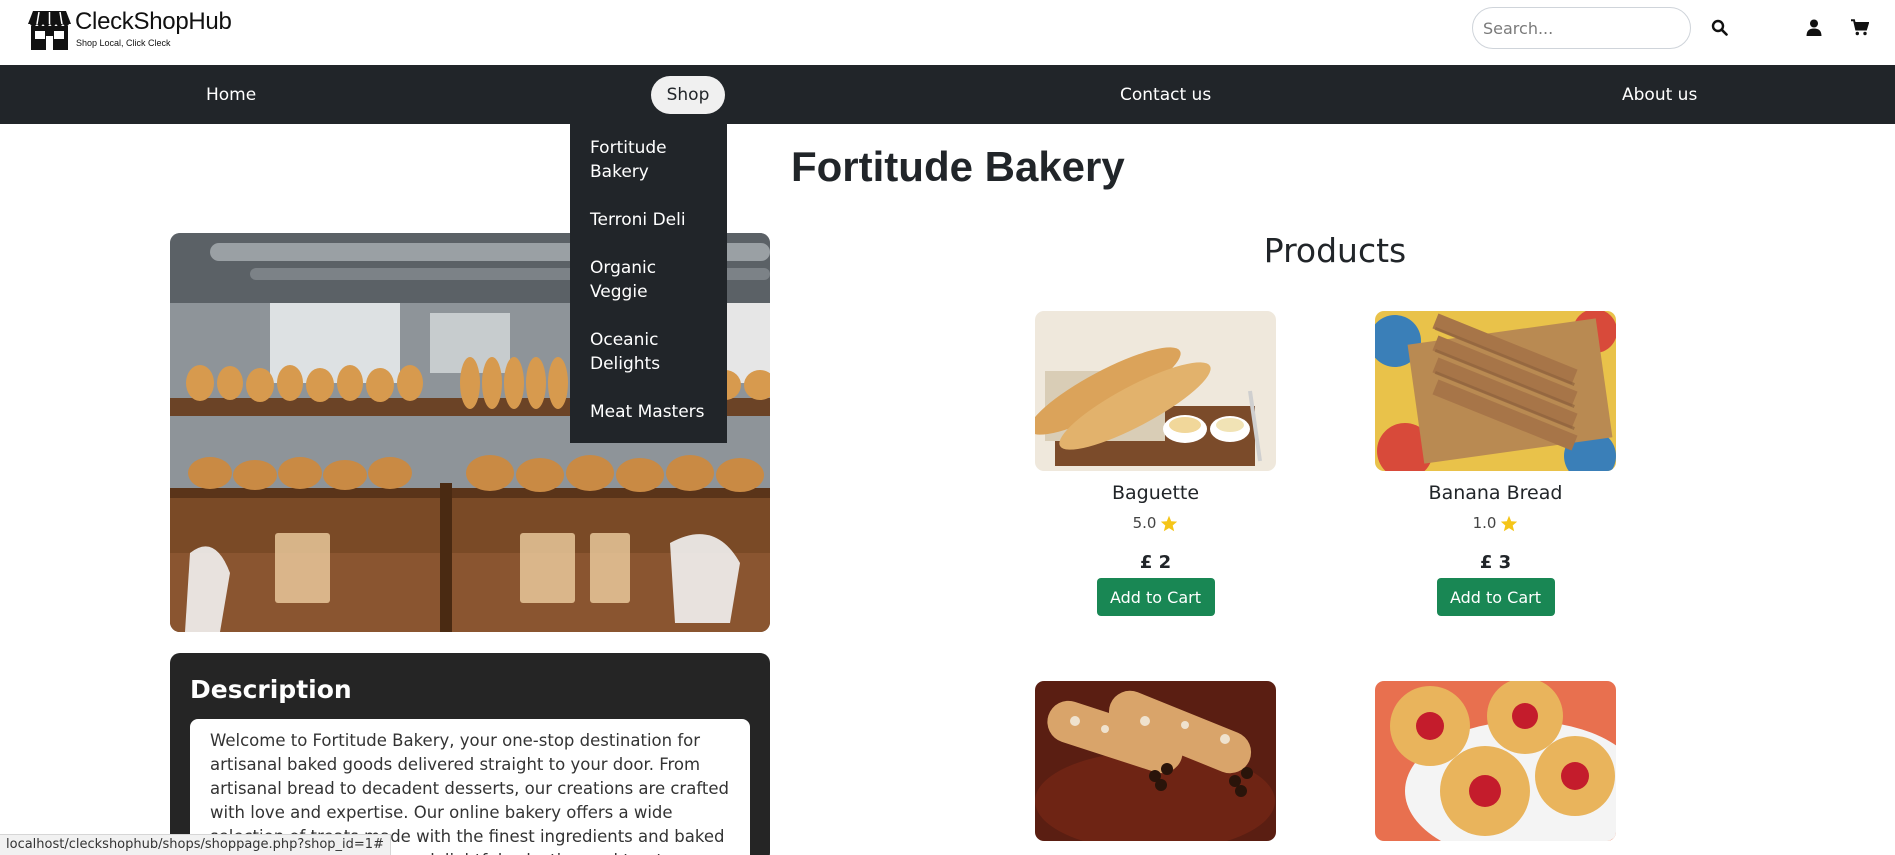  Describe the element at coordinates (1165, 94) in the screenshot. I see `nav-contact-us: Contact us` at that location.